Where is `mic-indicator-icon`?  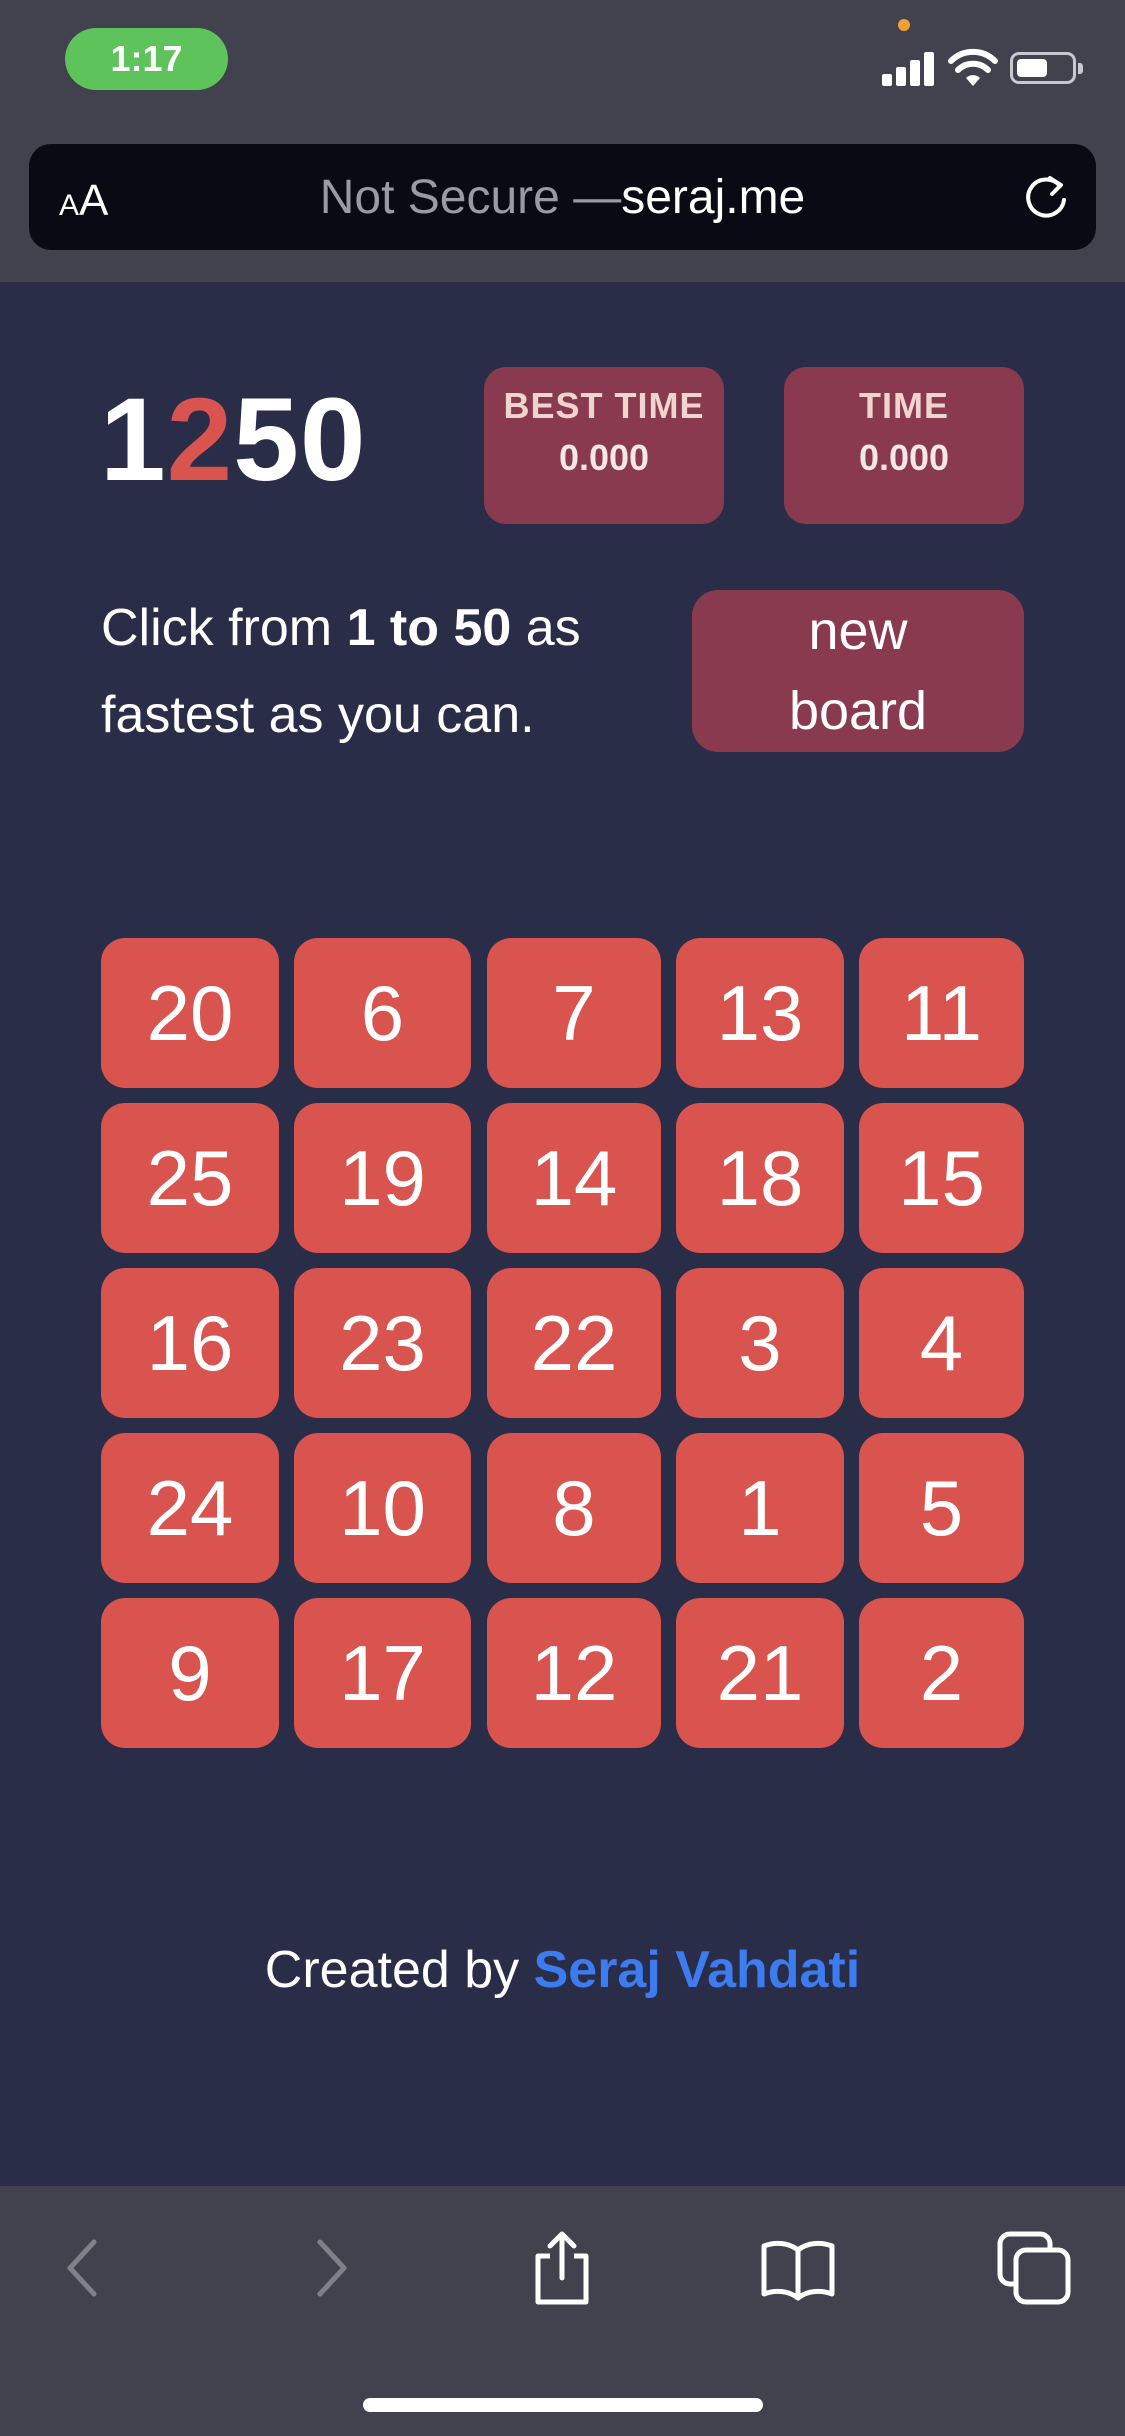
mic-indicator-icon is located at coordinates (904, 25).